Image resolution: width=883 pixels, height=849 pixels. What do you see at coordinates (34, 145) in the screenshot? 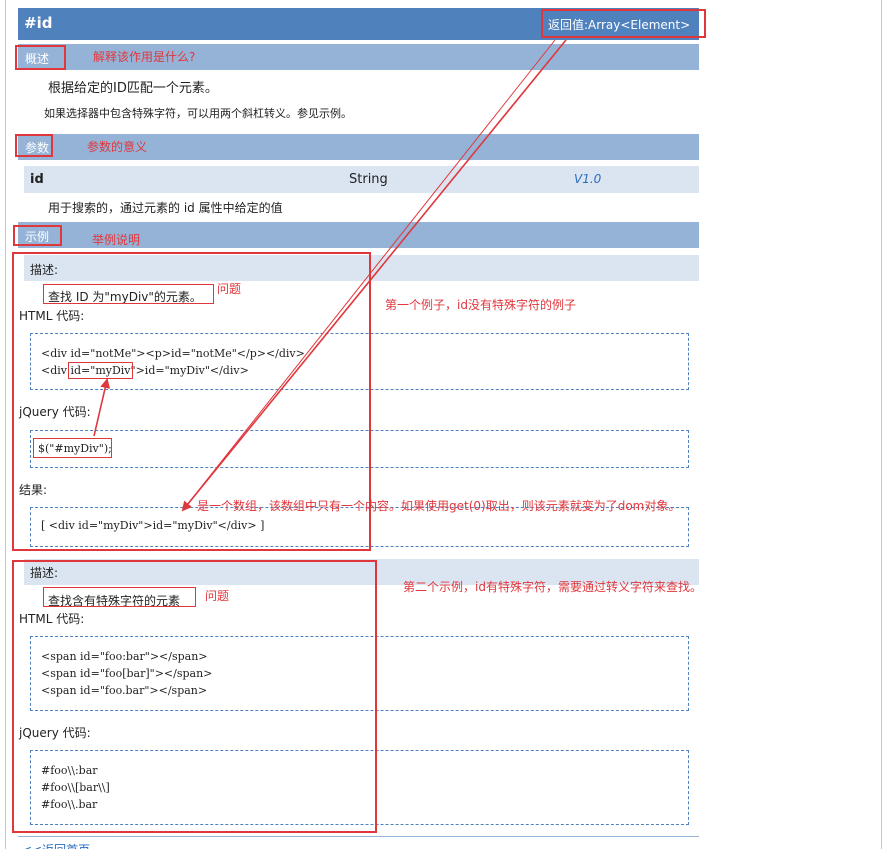
I see `params-highlight` at bounding box center [34, 145].